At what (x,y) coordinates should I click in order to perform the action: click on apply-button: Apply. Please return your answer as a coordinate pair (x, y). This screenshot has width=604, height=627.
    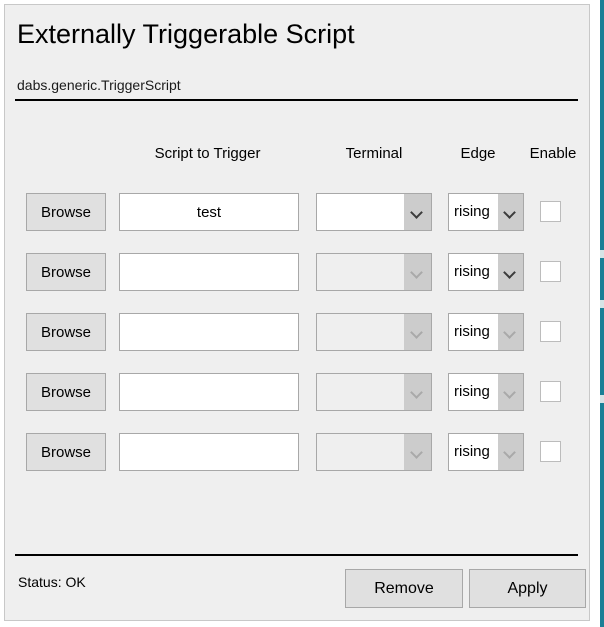
    Looking at the image, I should click on (527, 588).